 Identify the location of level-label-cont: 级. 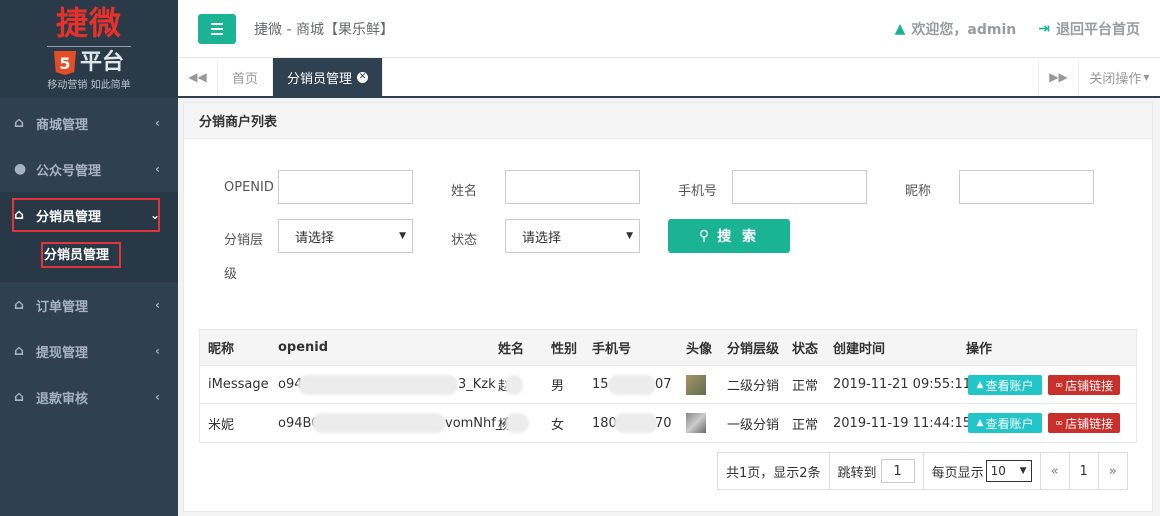
(231, 274).